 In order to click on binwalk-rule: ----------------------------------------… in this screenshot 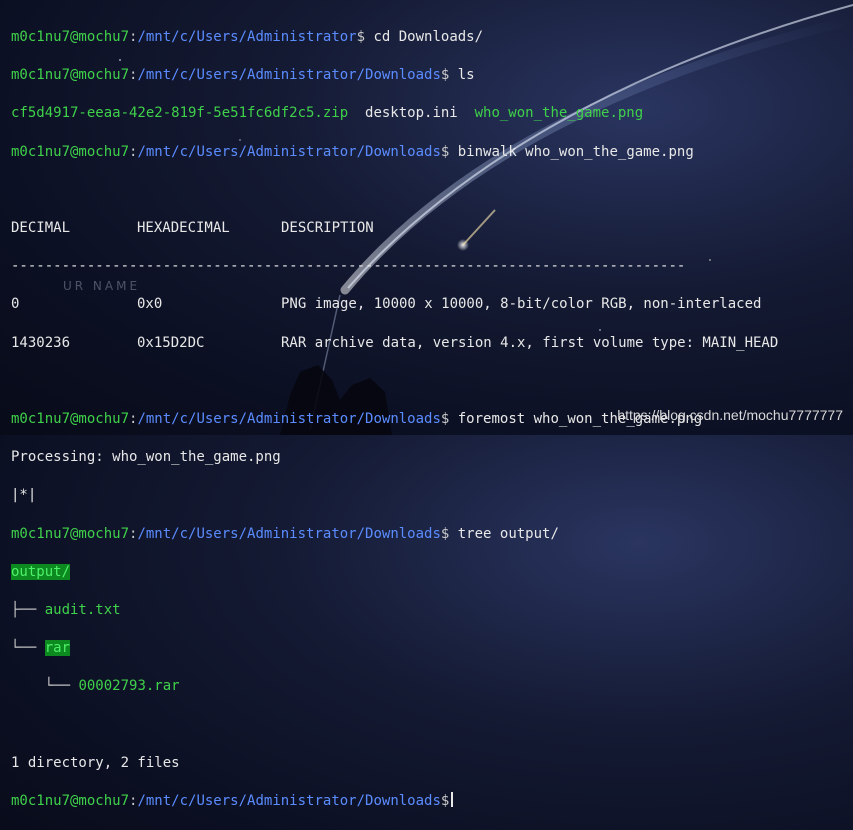, I will do `click(348, 266)`.